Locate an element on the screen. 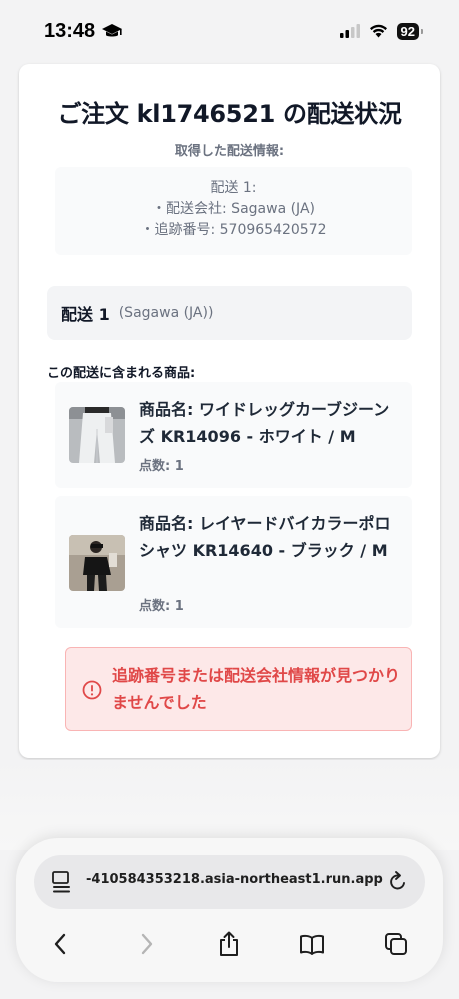 This screenshot has width=459, height=999. info-line-tracking: ・追跡番号: 570965420572 is located at coordinates (233, 230).